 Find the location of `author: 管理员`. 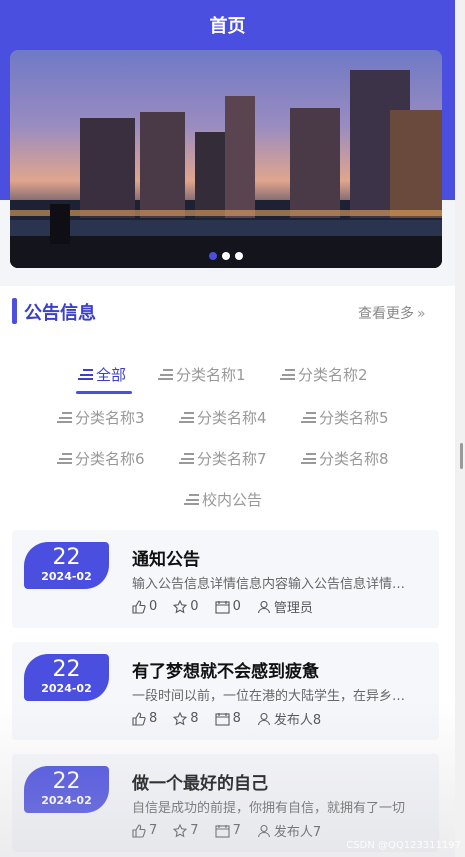

author: 管理员 is located at coordinates (285, 606).